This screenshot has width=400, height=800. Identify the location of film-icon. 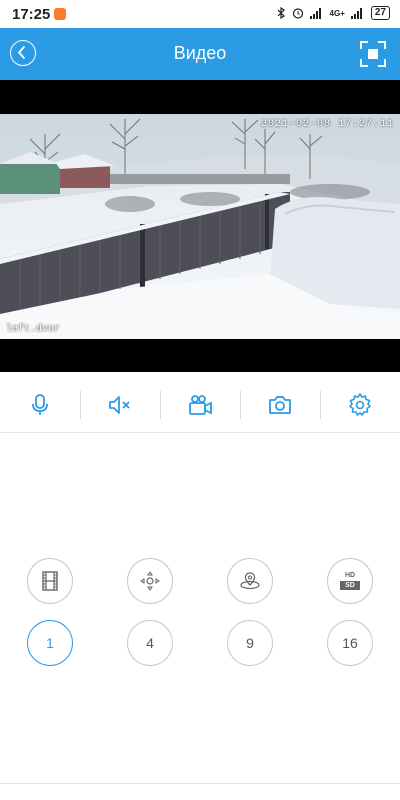
(50, 581).